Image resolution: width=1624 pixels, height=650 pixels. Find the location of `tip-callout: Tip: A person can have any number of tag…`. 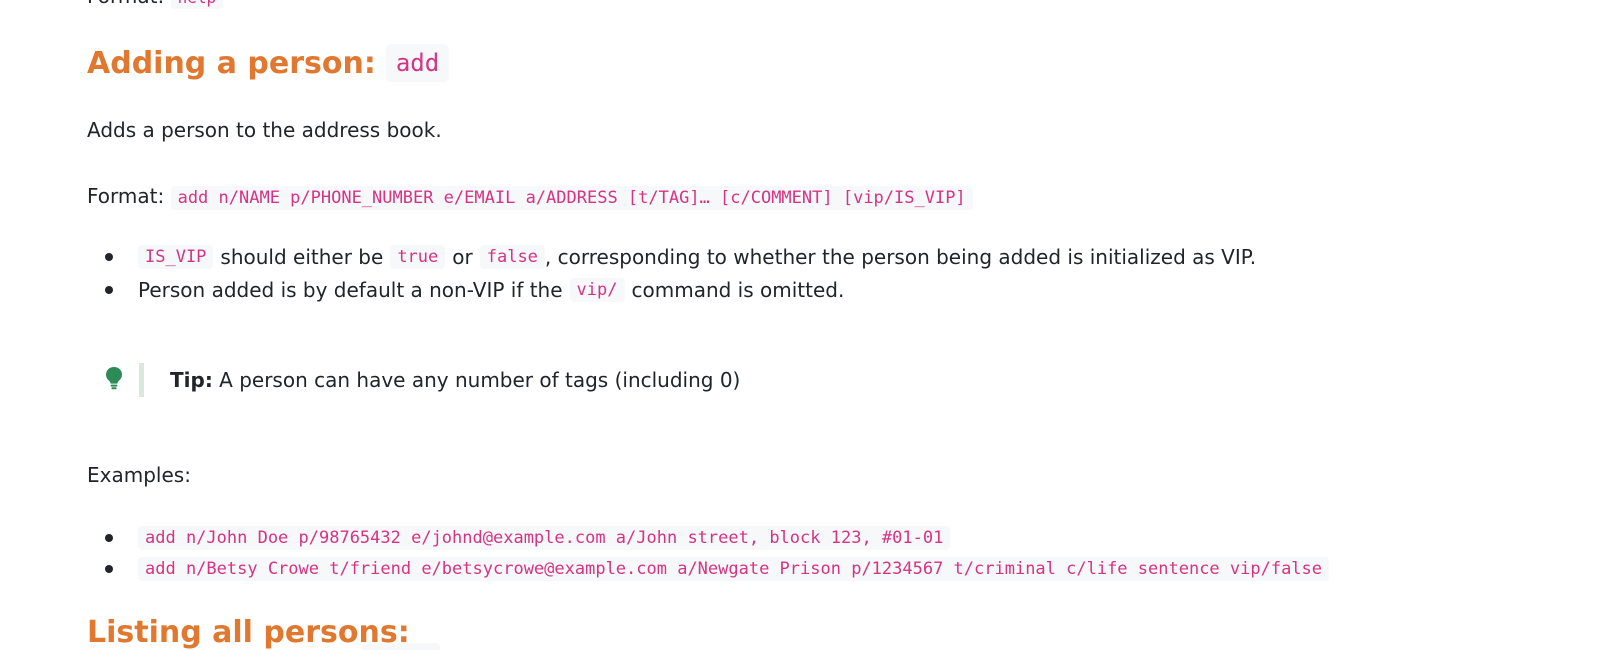

tip-callout: Tip: A person can have any number of tag… is located at coordinates (422, 380).